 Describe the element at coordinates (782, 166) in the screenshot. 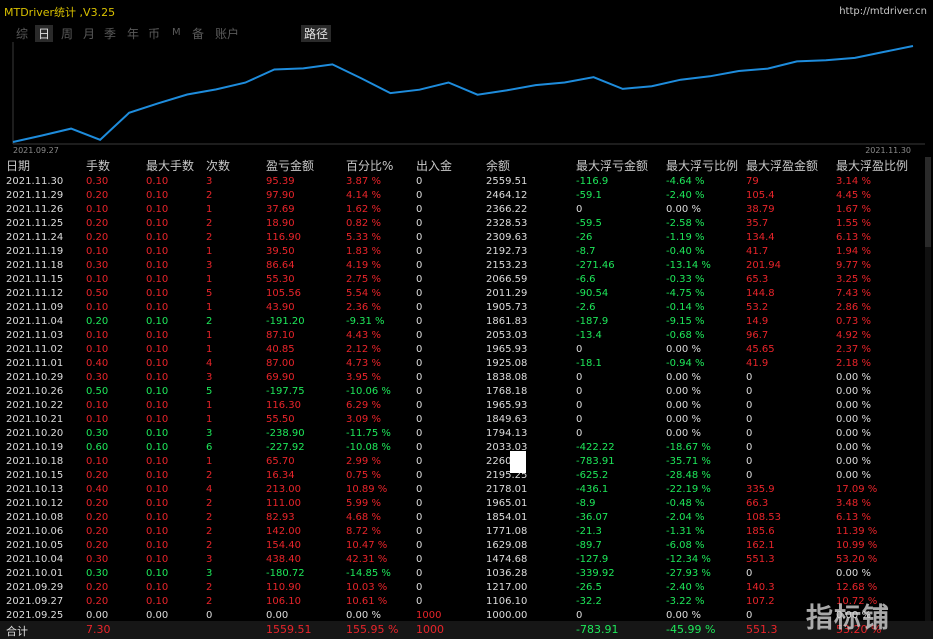

I see `column-header: 最大浮盈金额` at that location.